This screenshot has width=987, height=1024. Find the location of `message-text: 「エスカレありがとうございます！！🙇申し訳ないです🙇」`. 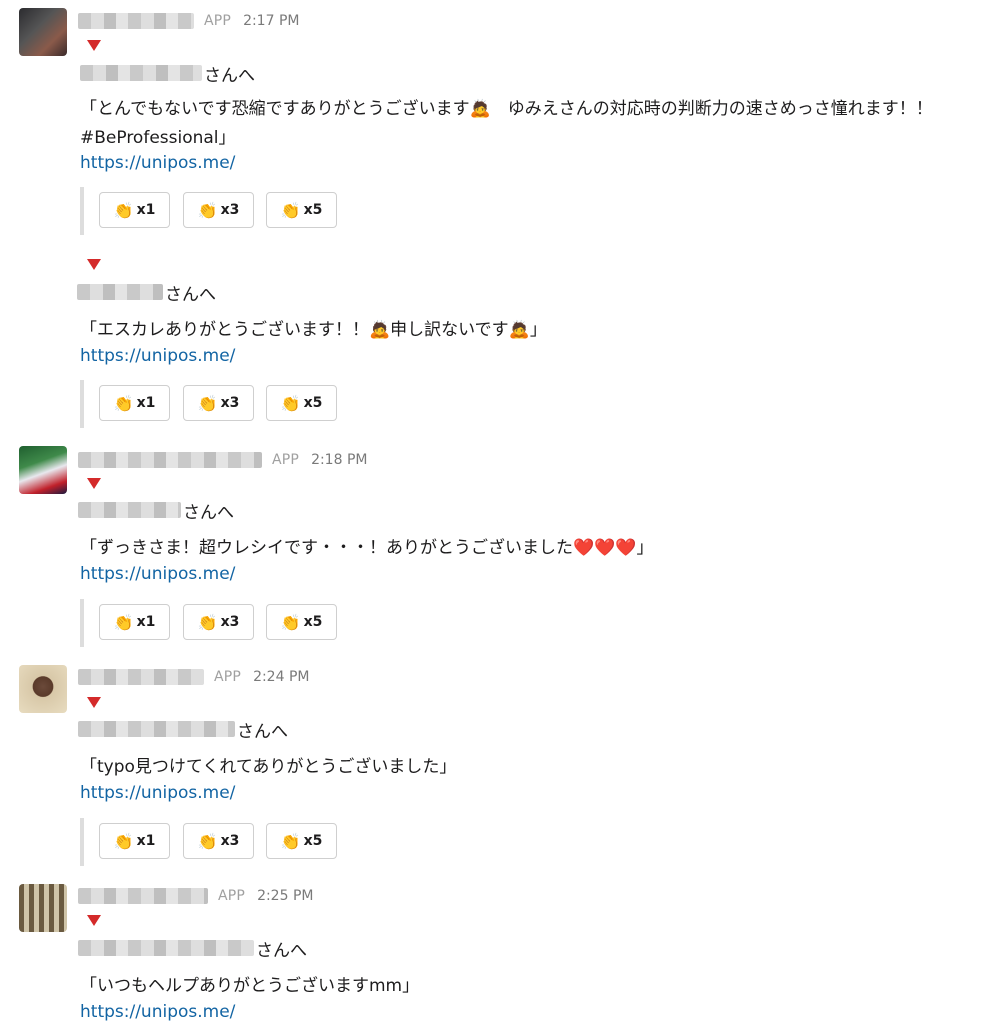

message-text: 「エスカレありがとうございます！！🙇申し訳ないです🙇」 is located at coordinates (313, 330).